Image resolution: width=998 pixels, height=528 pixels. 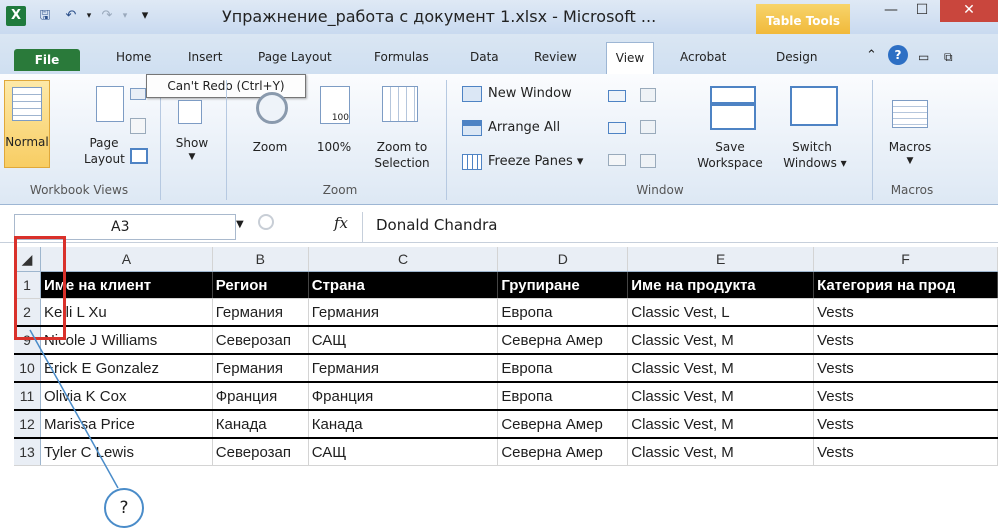 I want to click on question-callout: ?, so click(x=124, y=508).